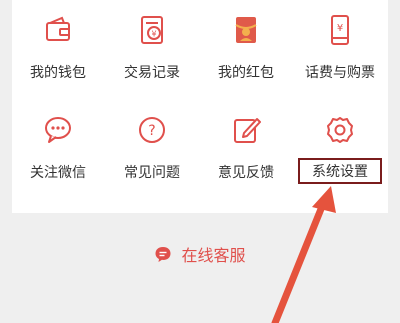 The width and height of the screenshot is (400, 323). I want to click on menu-item-transactions: ¥ 交易记录, so click(152, 50).